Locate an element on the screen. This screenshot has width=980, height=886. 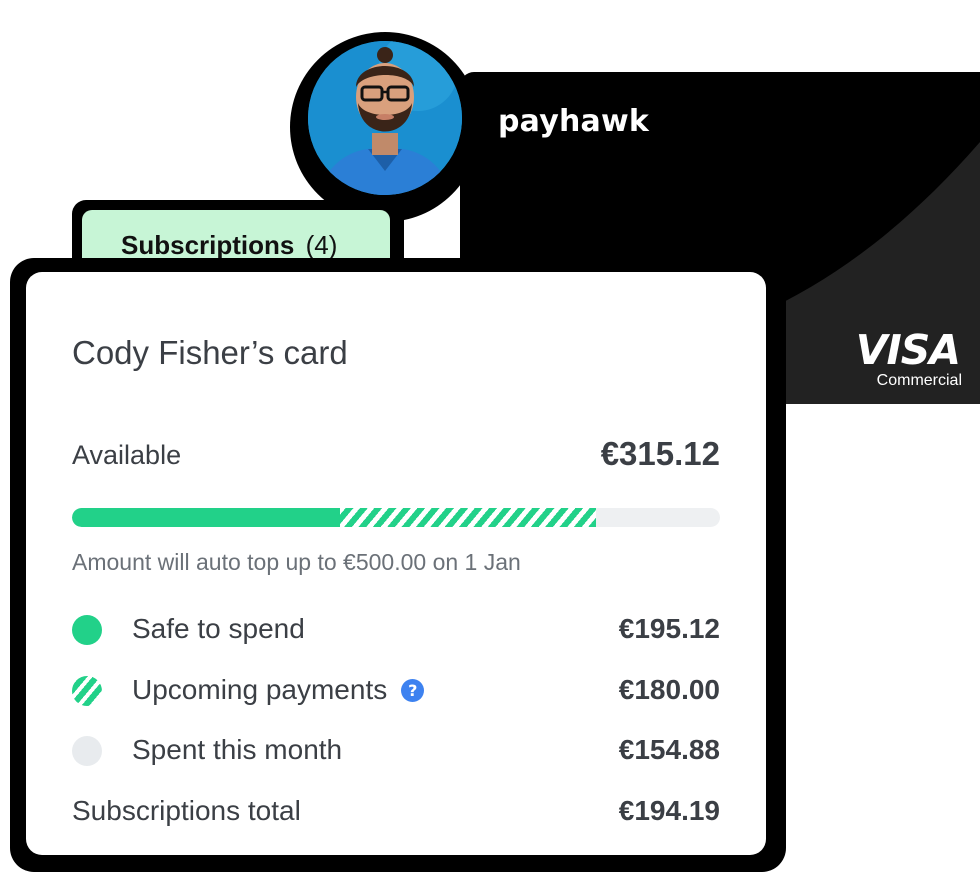
balance-progress-bar is located at coordinates (396, 517).